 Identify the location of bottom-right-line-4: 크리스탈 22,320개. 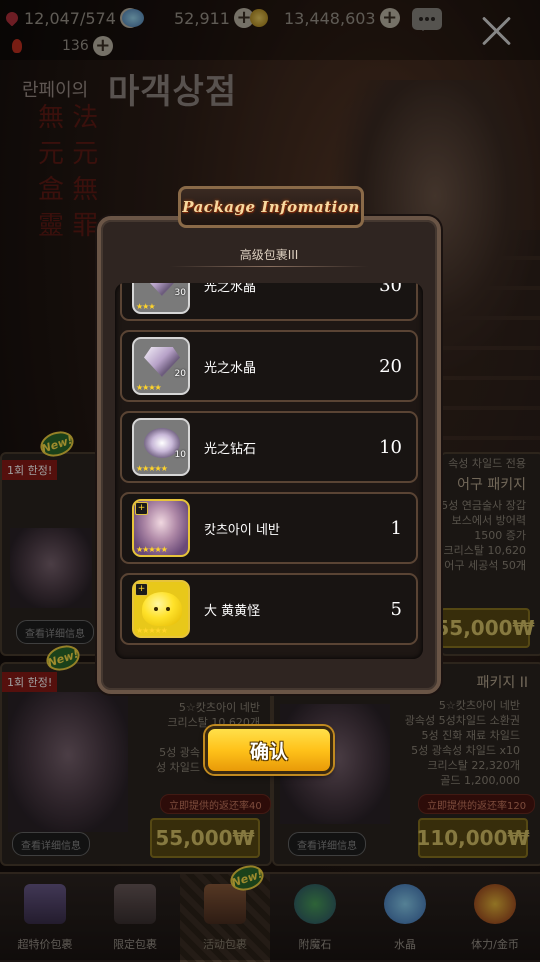
(473, 765).